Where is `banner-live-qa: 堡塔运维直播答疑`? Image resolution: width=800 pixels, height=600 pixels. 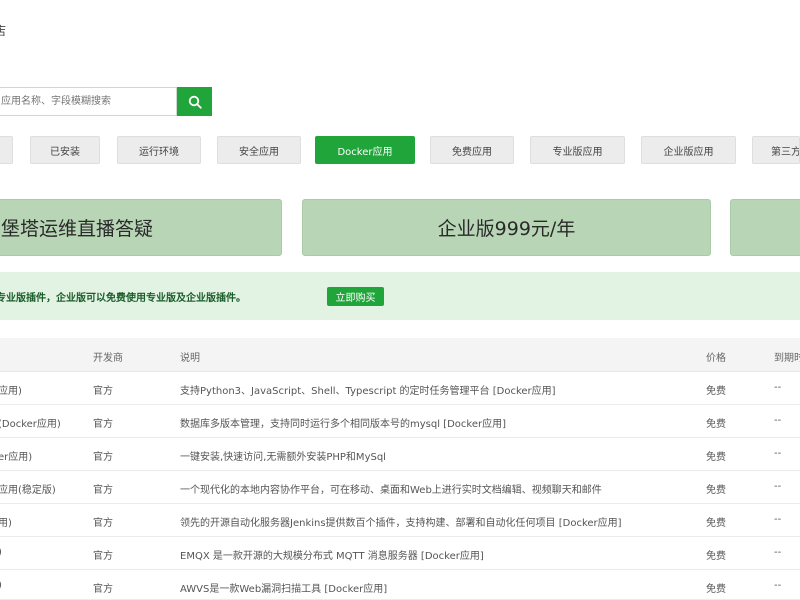 banner-live-qa: 堡塔运维直播答疑 is located at coordinates (141, 227).